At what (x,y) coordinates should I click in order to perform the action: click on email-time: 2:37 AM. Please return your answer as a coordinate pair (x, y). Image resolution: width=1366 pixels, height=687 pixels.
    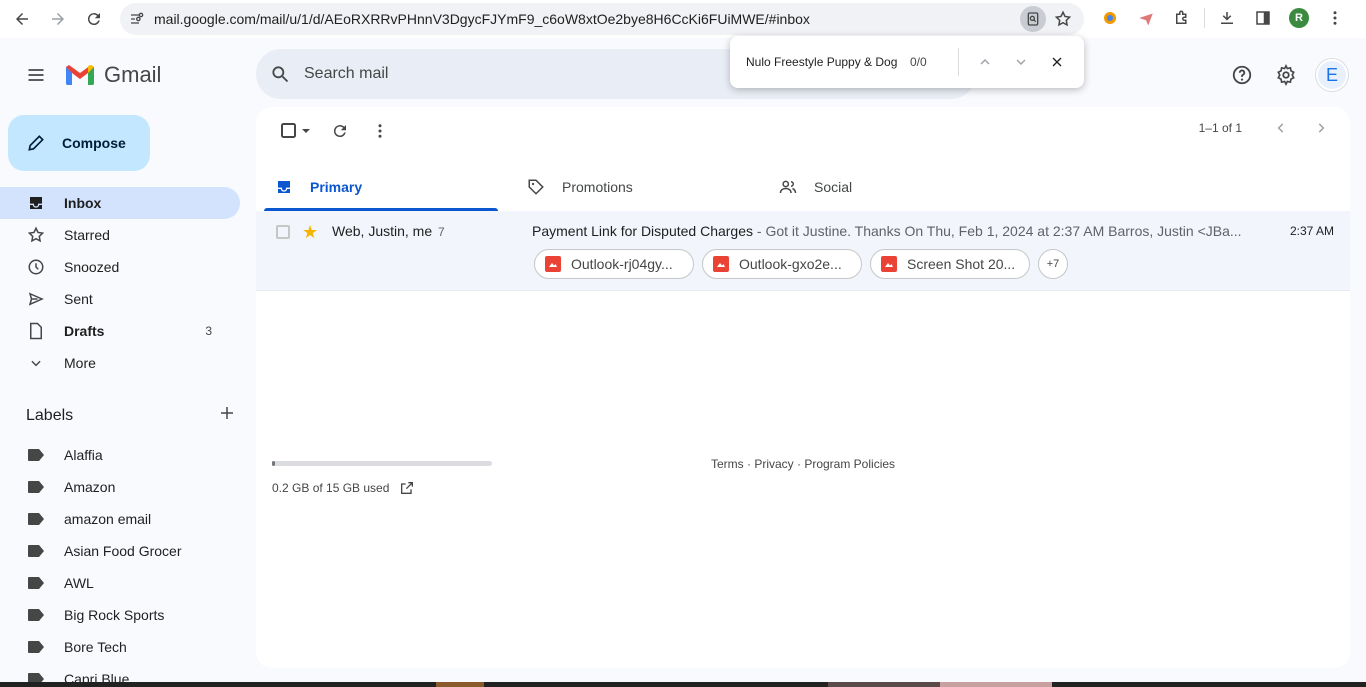
    Looking at the image, I should click on (1311, 231).